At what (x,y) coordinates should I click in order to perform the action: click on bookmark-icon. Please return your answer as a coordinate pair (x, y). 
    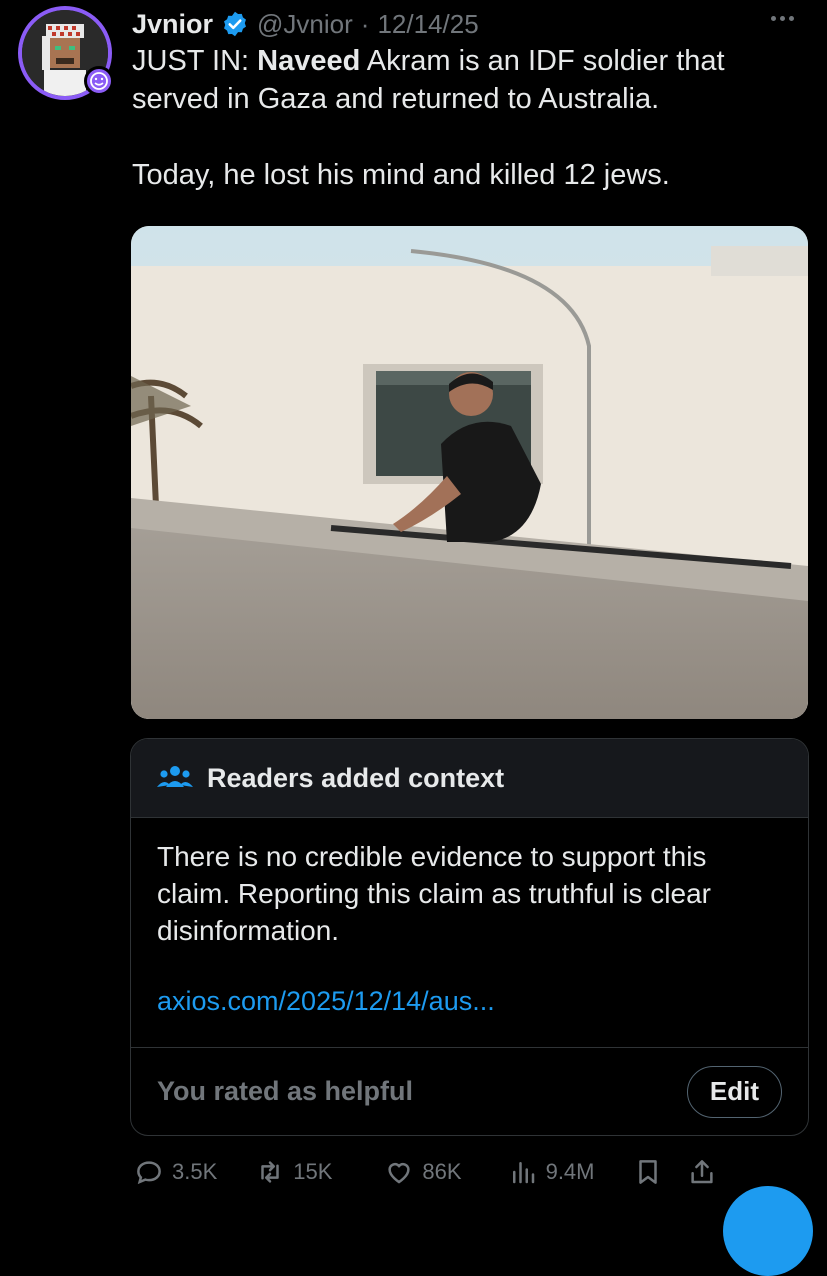
    Looking at the image, I should click on (647, 1172).